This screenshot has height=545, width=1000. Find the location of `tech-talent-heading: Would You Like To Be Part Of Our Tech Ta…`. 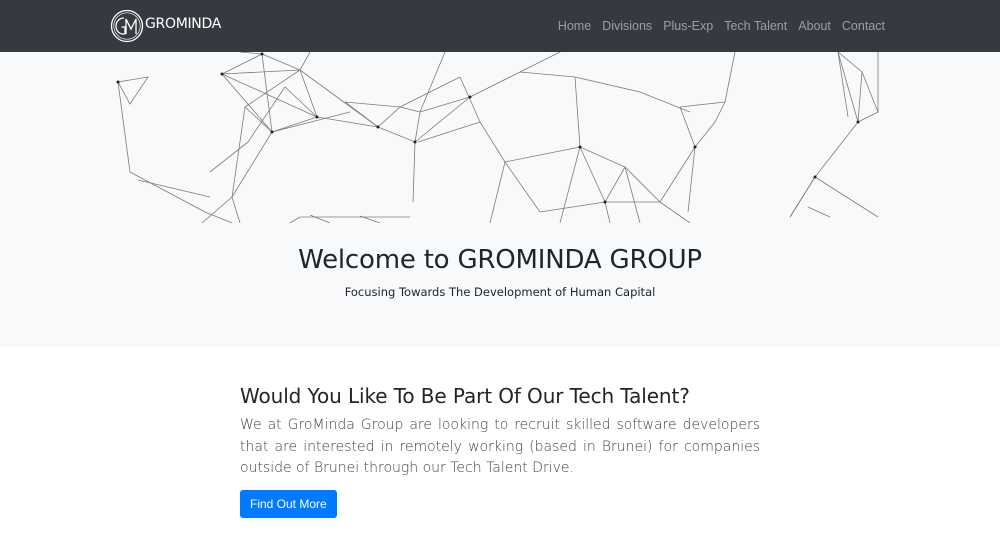

tech-talent-heading: Would You Like To Be Part Of Our Tech Ta… is located at coordinates (465, 396).